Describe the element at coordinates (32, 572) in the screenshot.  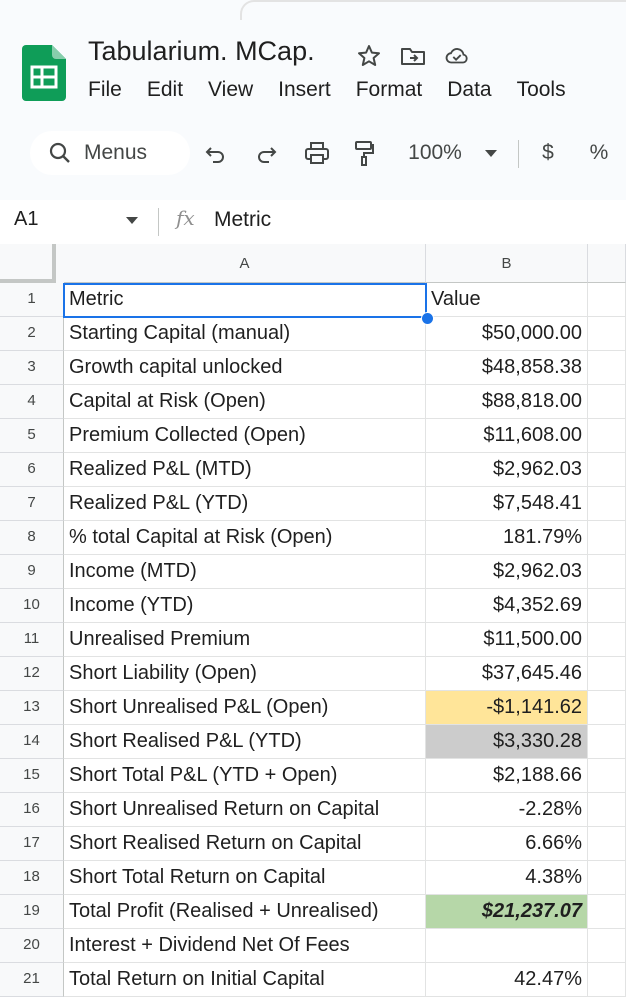
I see `row-header: 9` at that location.